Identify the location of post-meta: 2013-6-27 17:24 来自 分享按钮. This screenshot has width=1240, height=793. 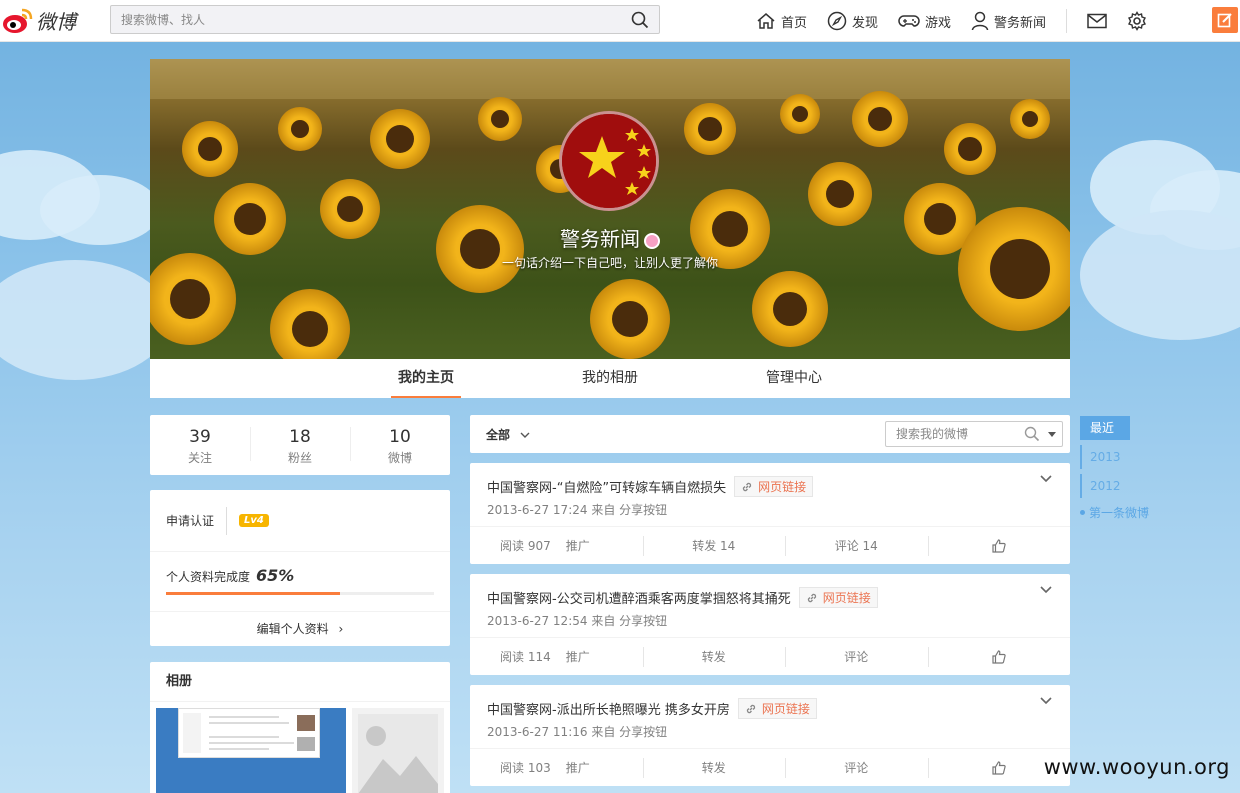
(577, 509).